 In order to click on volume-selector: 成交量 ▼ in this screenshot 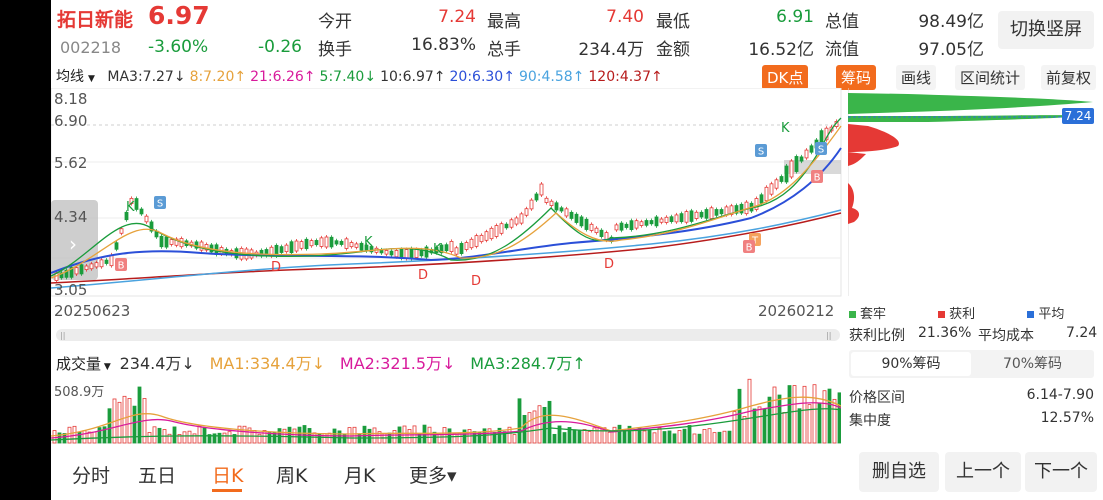, I will do `click(83, 364)`.